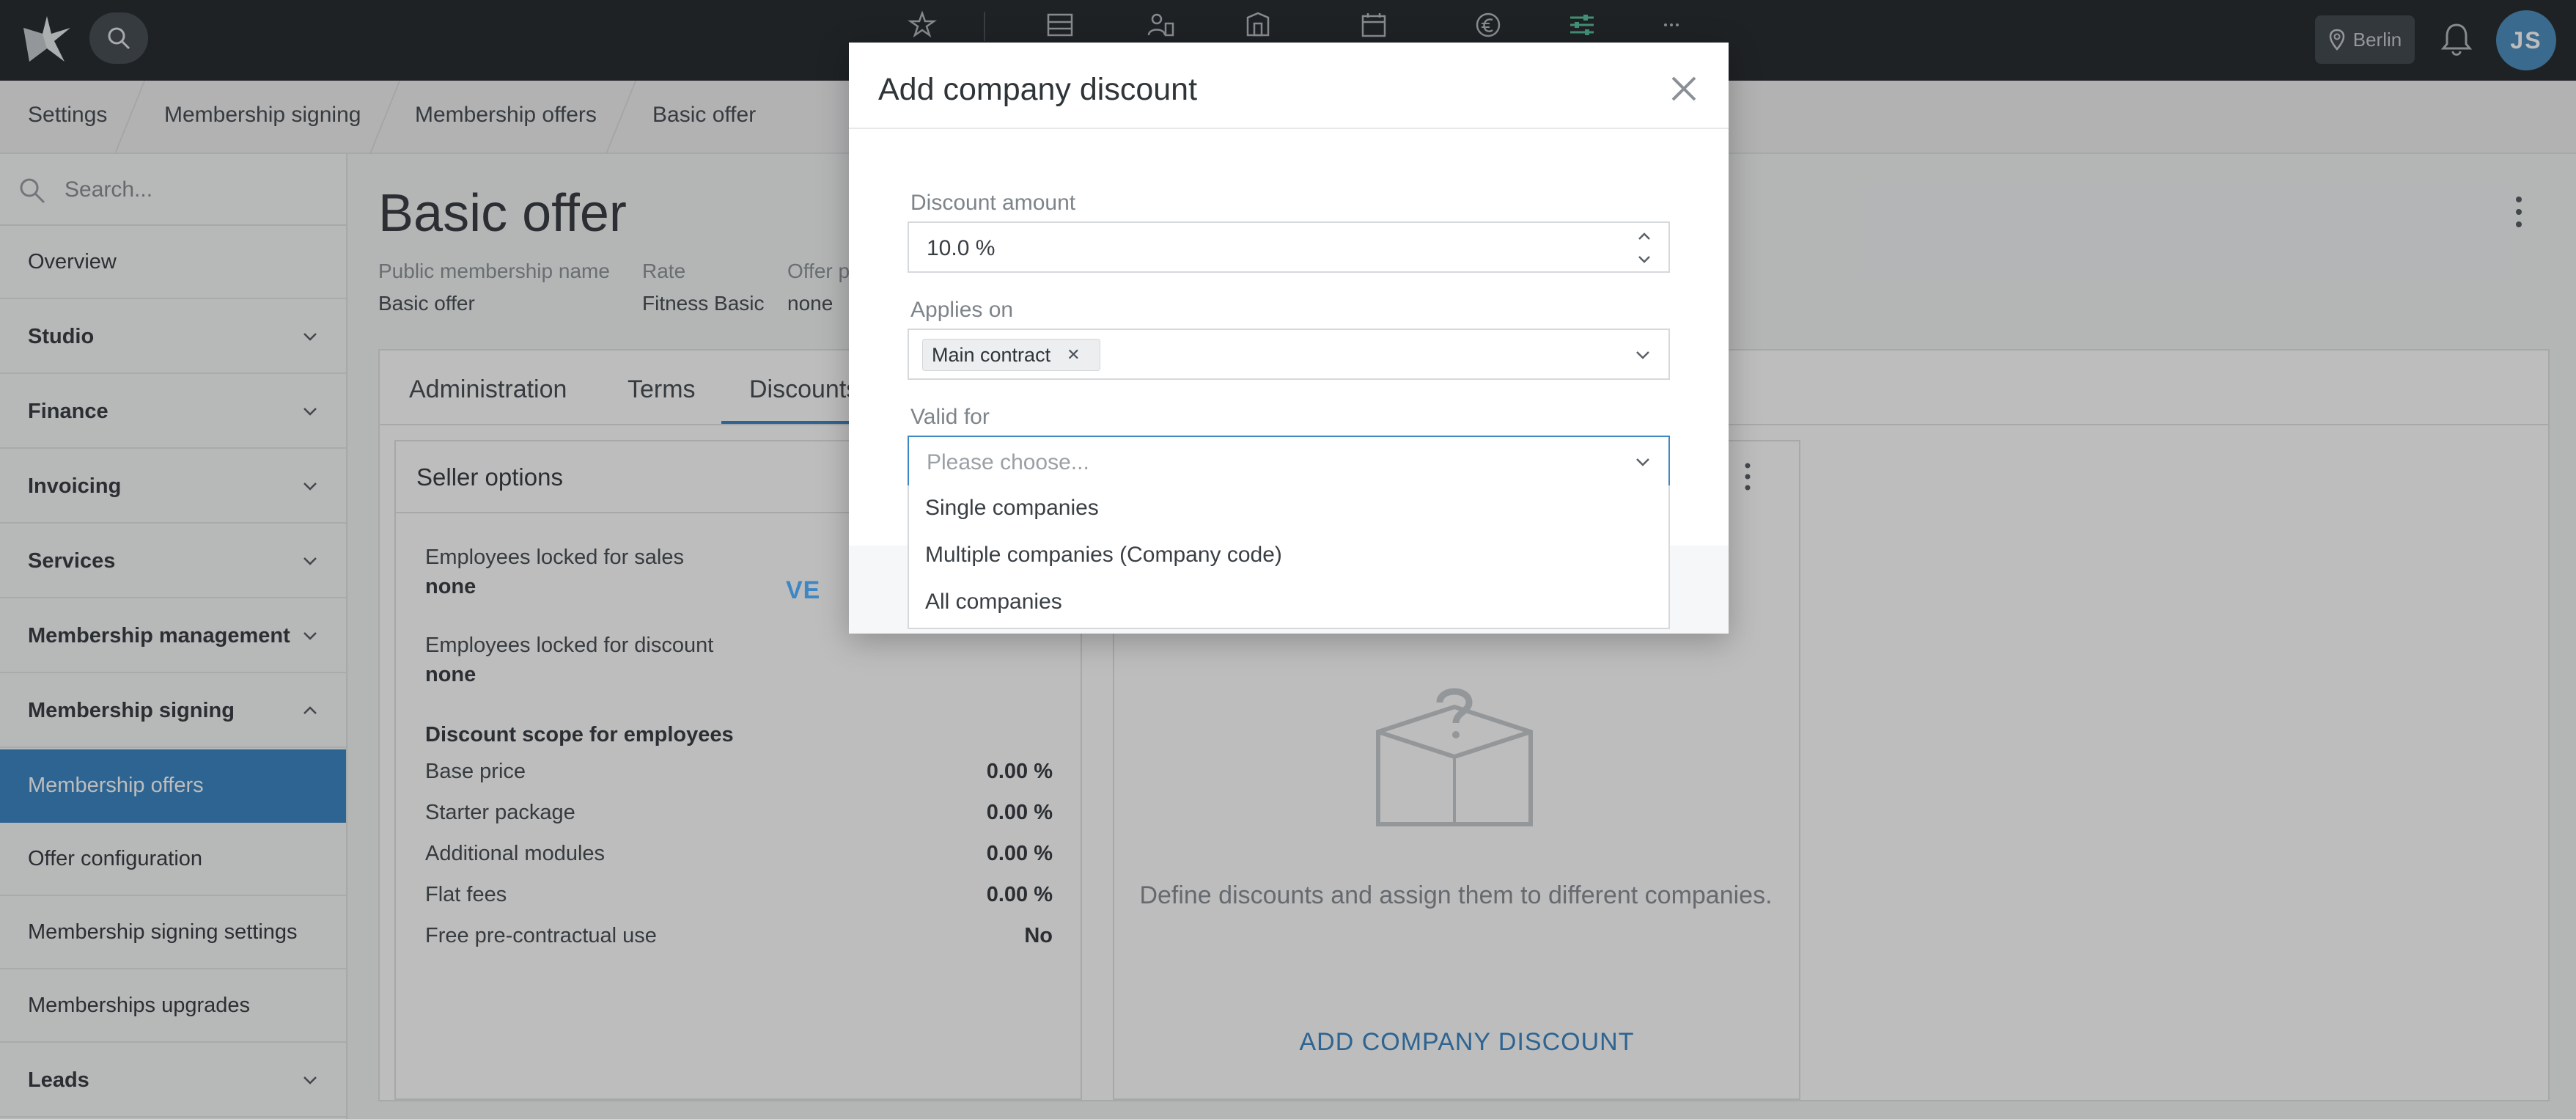 Image resolution: width=2576 pixels, height=1119 pixels. Describe the element at coordinates (1644, 248) in the screenshot. I see `number-stepper-icon` at that location.